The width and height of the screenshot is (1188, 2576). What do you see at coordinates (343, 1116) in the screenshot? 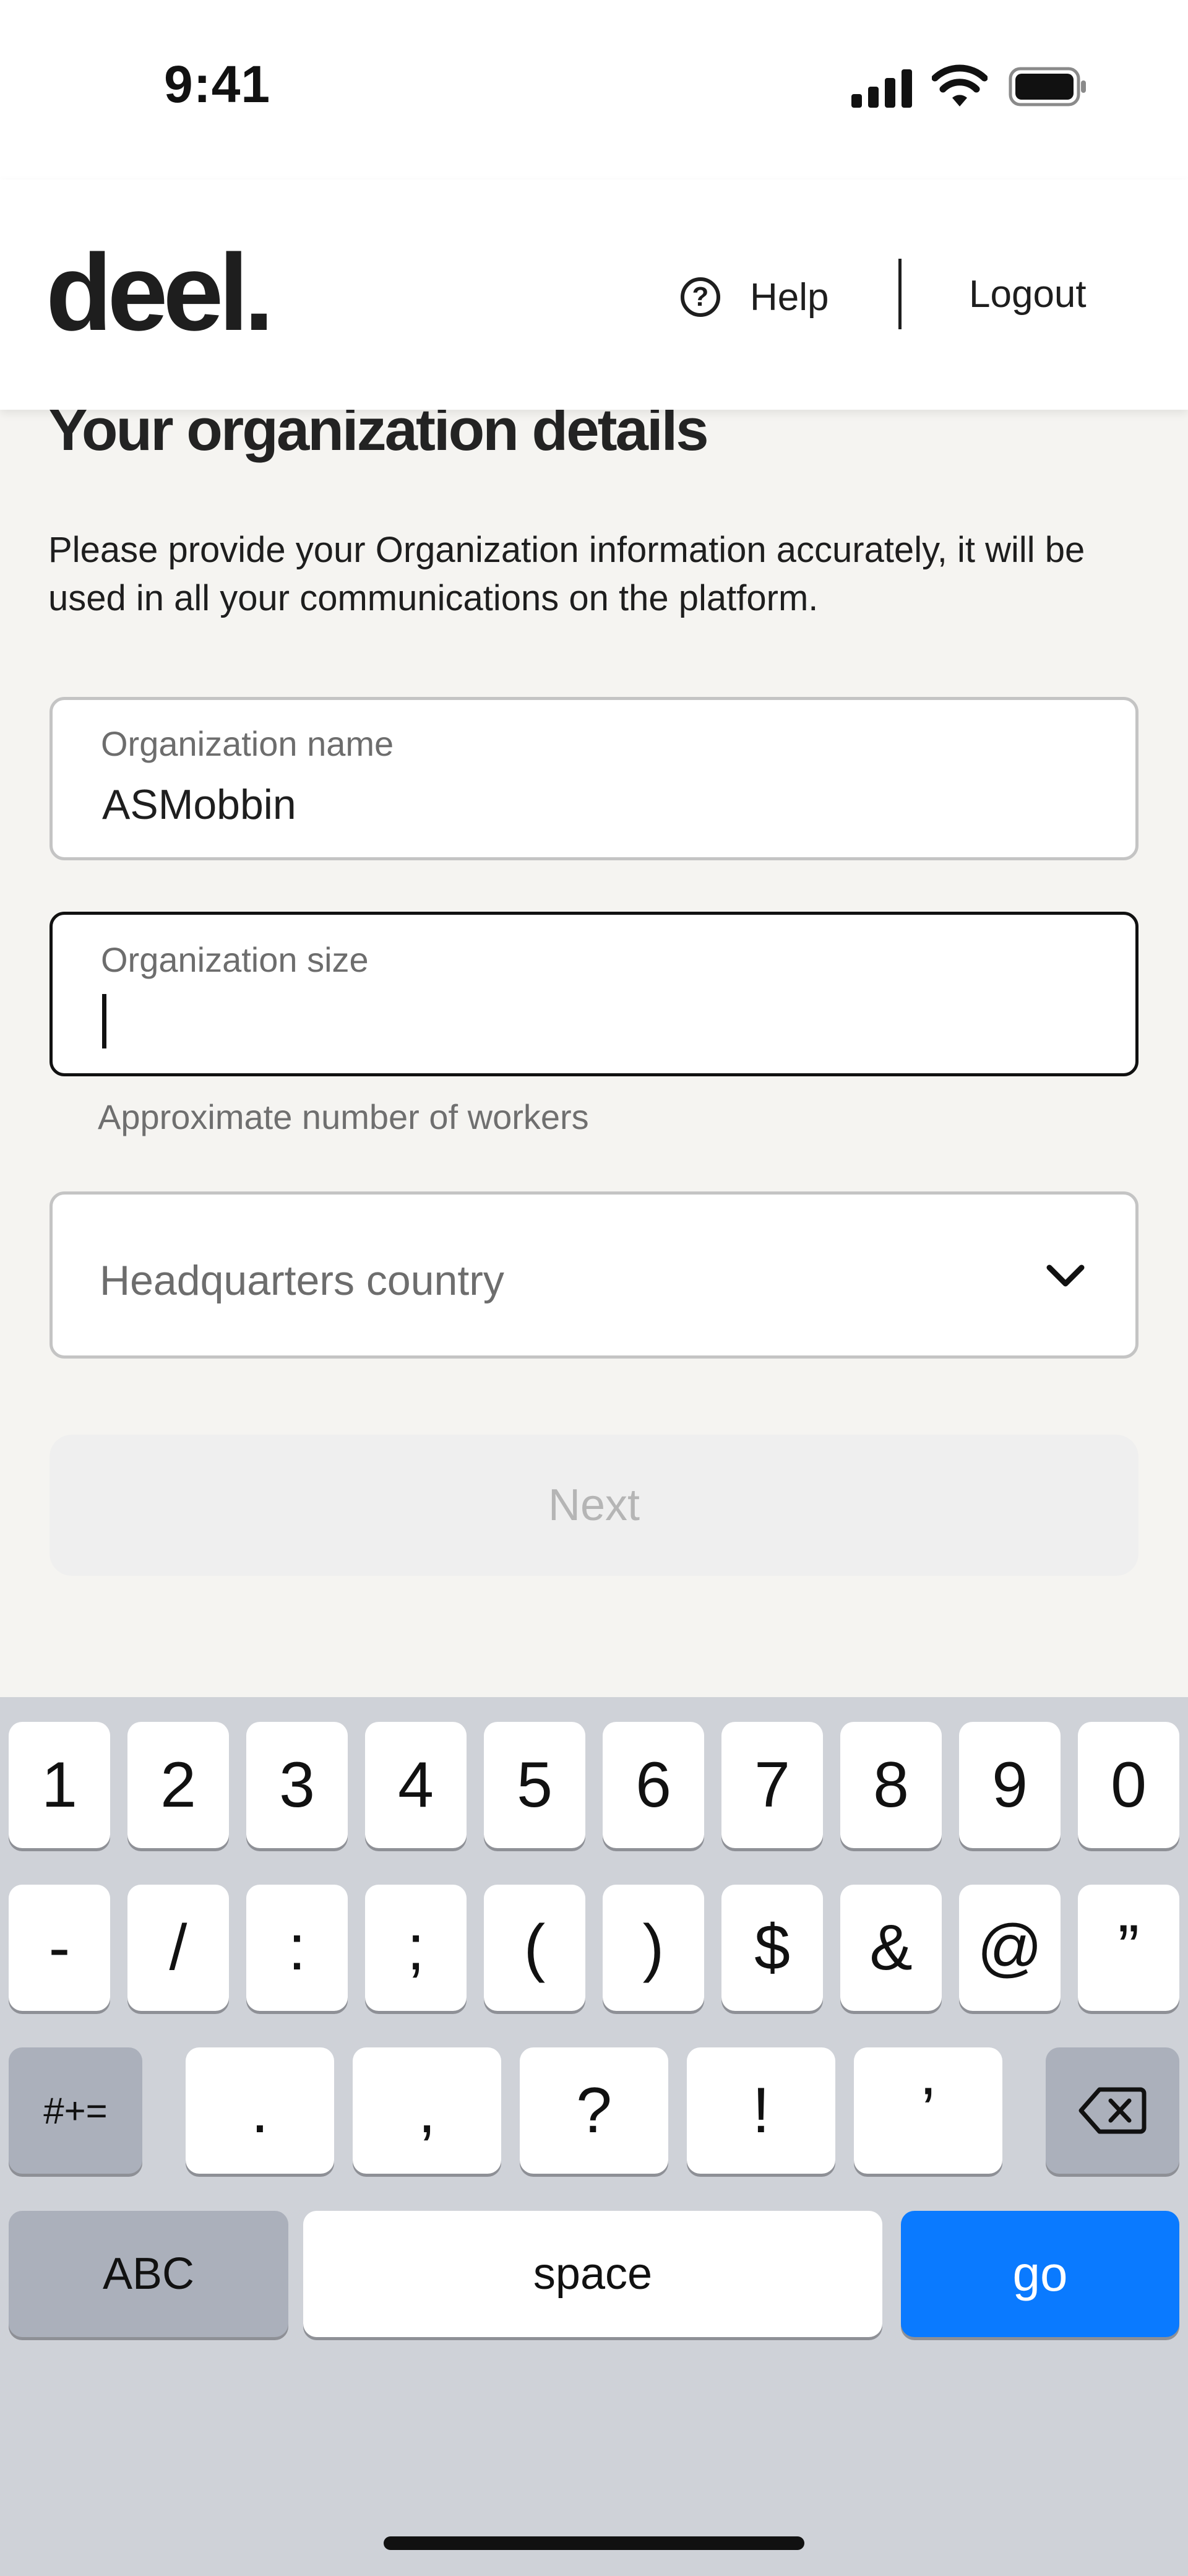
I see `organization-size-helper: Approximate number of workers` at bounding box center [343, 1116].